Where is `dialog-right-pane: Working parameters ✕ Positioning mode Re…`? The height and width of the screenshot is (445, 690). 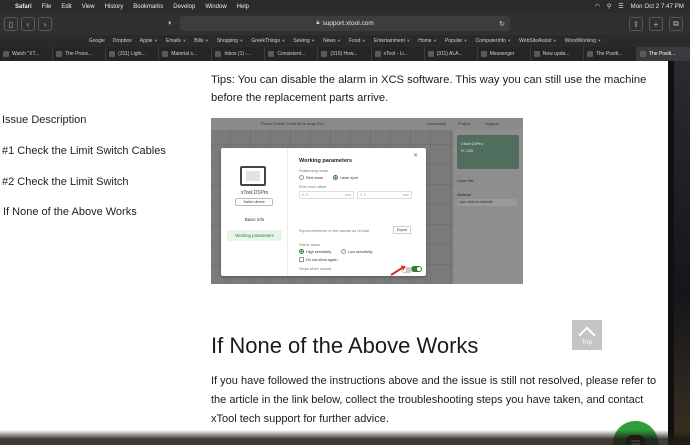 dialog-right-pane: Working parameters ✕ Positioning mode Re… is located at coordinates (361, 212).